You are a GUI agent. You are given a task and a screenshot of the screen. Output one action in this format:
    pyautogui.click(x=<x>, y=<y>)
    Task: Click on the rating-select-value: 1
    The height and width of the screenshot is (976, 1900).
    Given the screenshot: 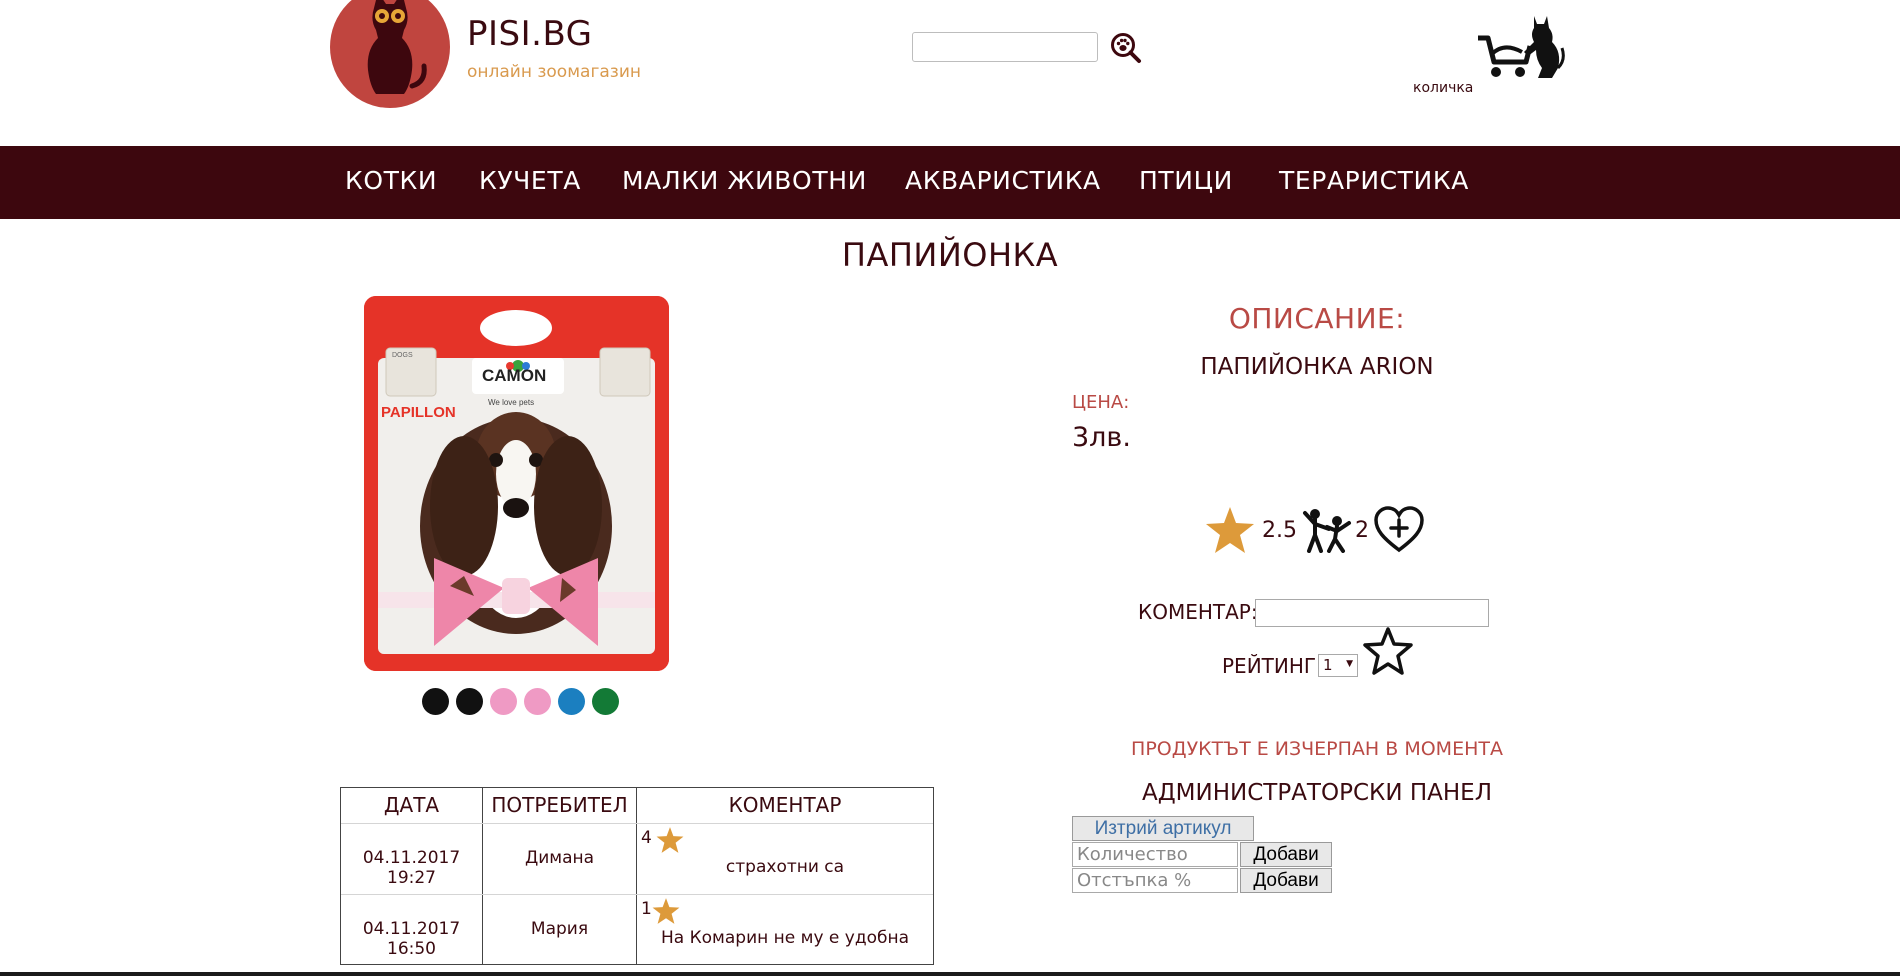 What is the action you would take?
    pyautogui.click(x=1328, y=665)
    